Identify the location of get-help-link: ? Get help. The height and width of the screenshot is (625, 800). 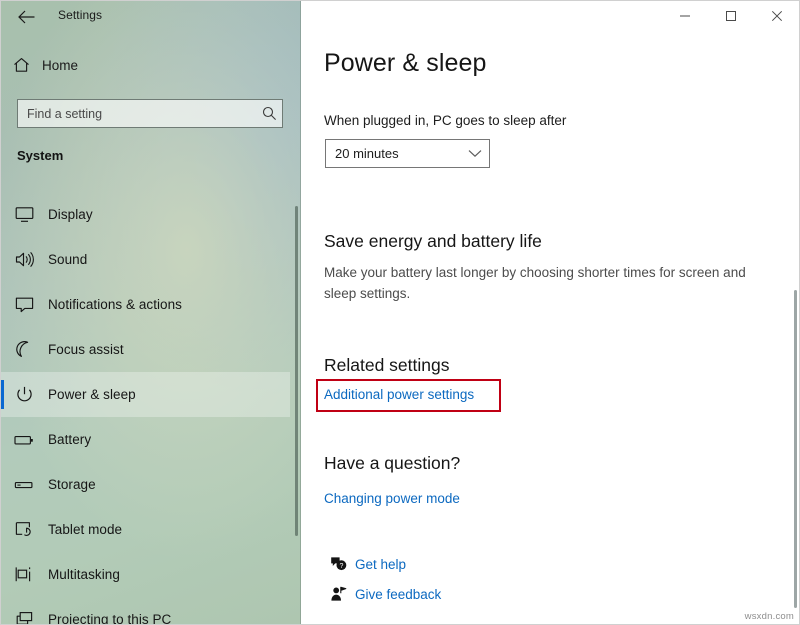
(363, 564).